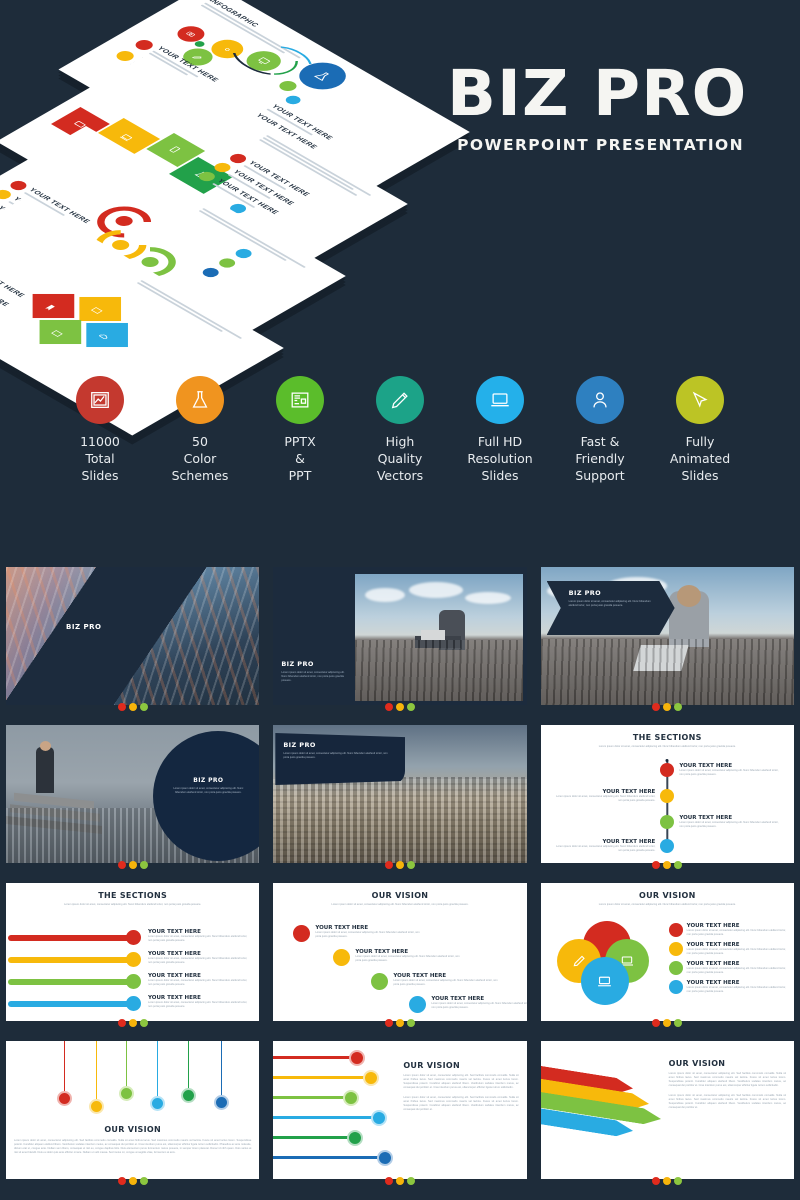 This screenshot has height=1200, width=800. I want to click on laptop-icon-badge, so click(500, 400).